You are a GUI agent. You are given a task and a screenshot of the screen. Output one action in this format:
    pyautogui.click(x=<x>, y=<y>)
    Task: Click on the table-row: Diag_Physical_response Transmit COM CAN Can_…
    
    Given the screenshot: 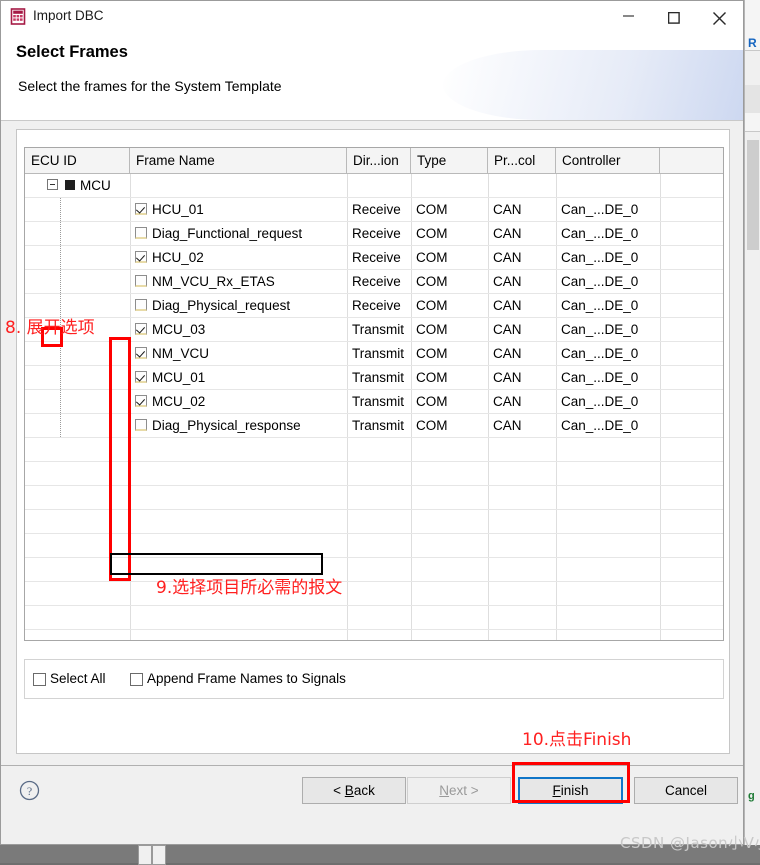 What is the action you would take?
    pyautogui.click(x=374, y=426)
    